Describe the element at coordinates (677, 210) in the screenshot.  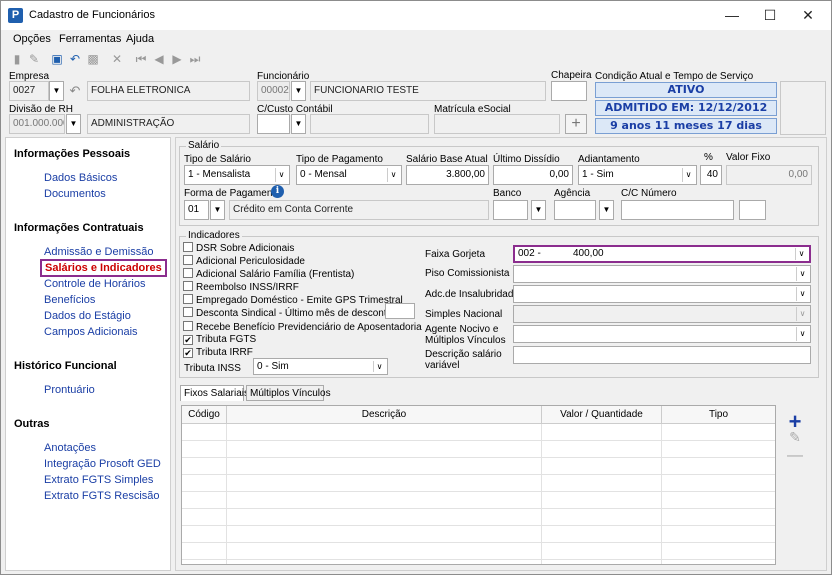
I see `cc-field` at that location.